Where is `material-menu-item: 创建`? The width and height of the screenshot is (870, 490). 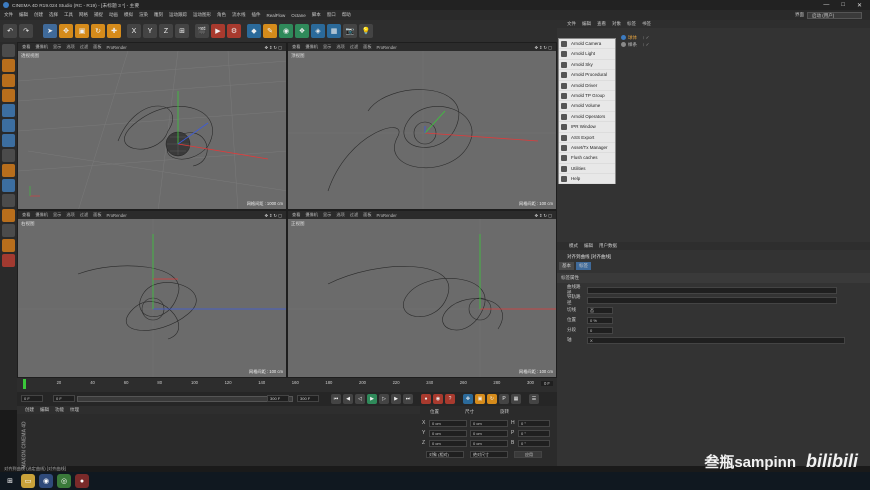
material-menu-item: 创建 is located at coordinates (29, 410).